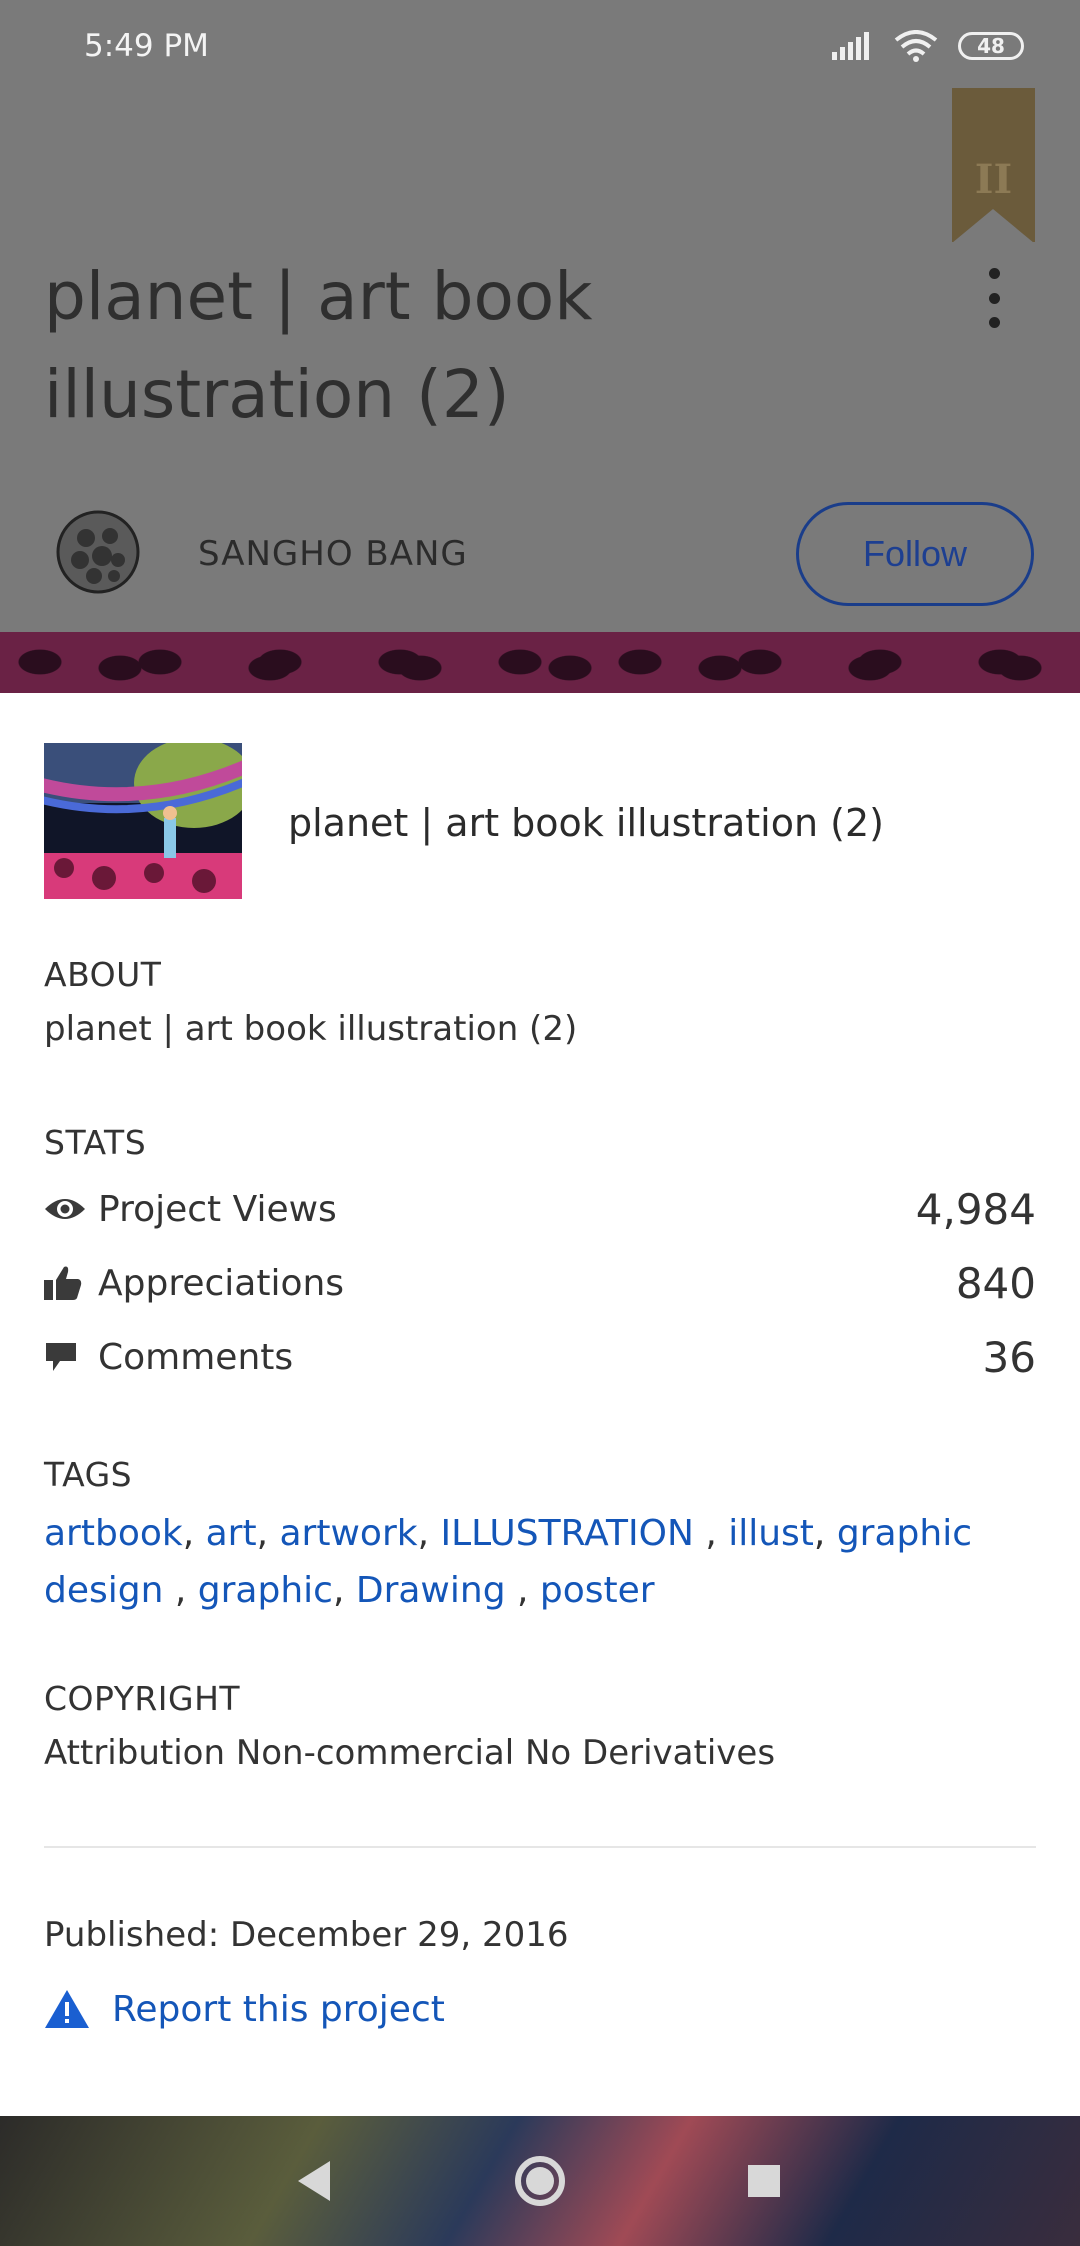 This screenshot has width=1080, height=2246. What do you see at coordinates (994, 298) in the screenshot?
I see `more-options-icon` at bounding box center [994, 298].